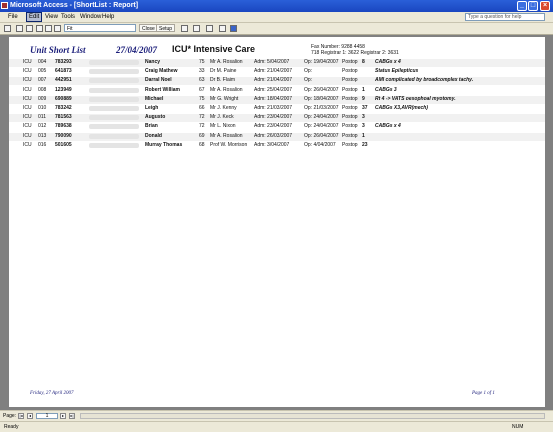  Describe the element at coordinates (7, 28) in the screenshot. I see `view-icon` at that location.